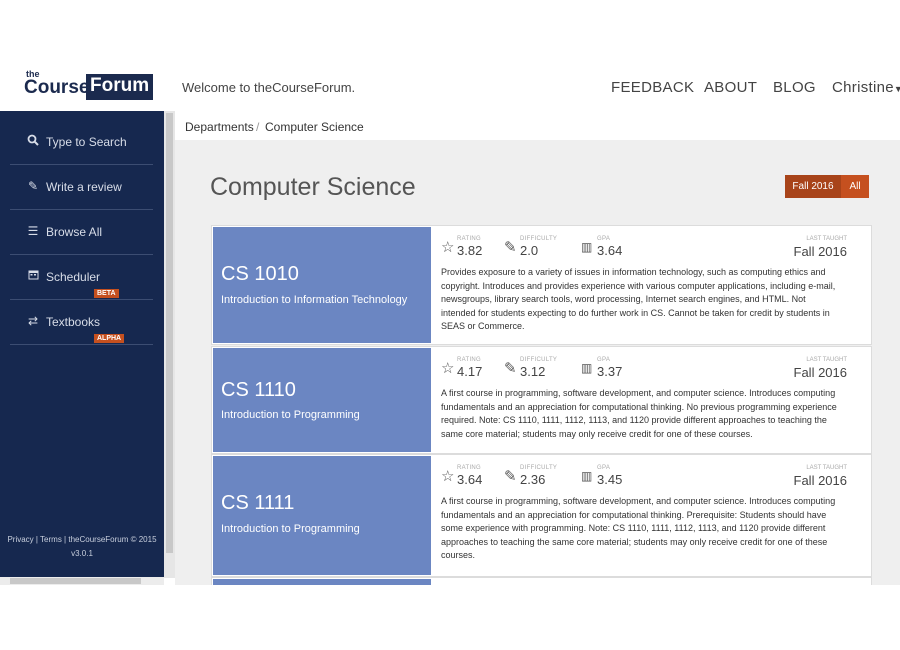  What do you see at coordinates (33, 141) in the screenshot?
I see `search-icon` at bounding box center [33, 141].